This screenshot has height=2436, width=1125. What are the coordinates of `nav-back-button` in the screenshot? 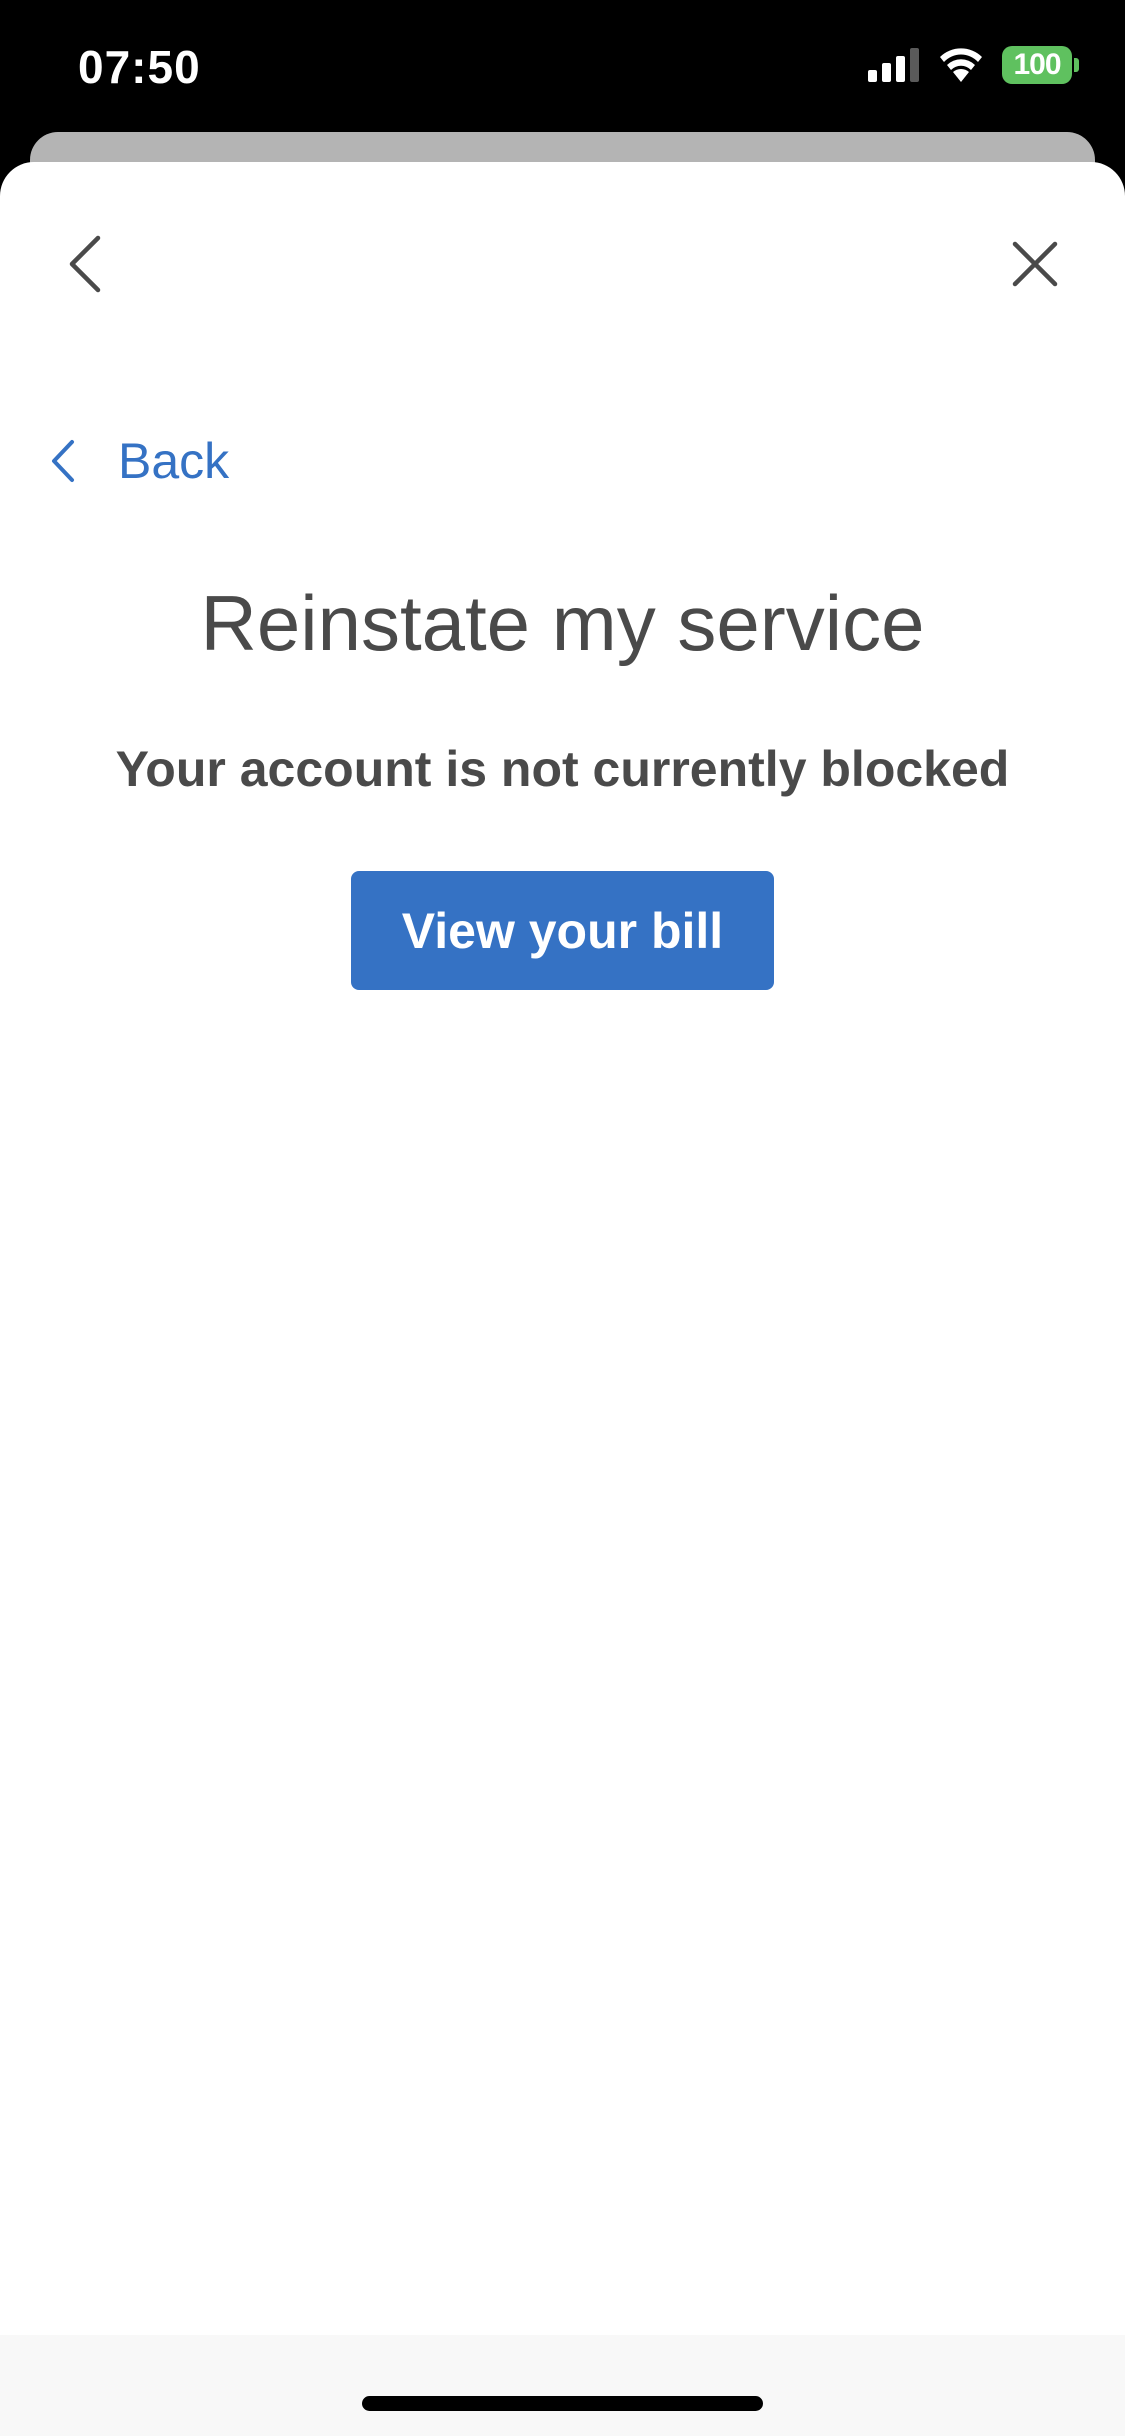 It's located at (85, 264).